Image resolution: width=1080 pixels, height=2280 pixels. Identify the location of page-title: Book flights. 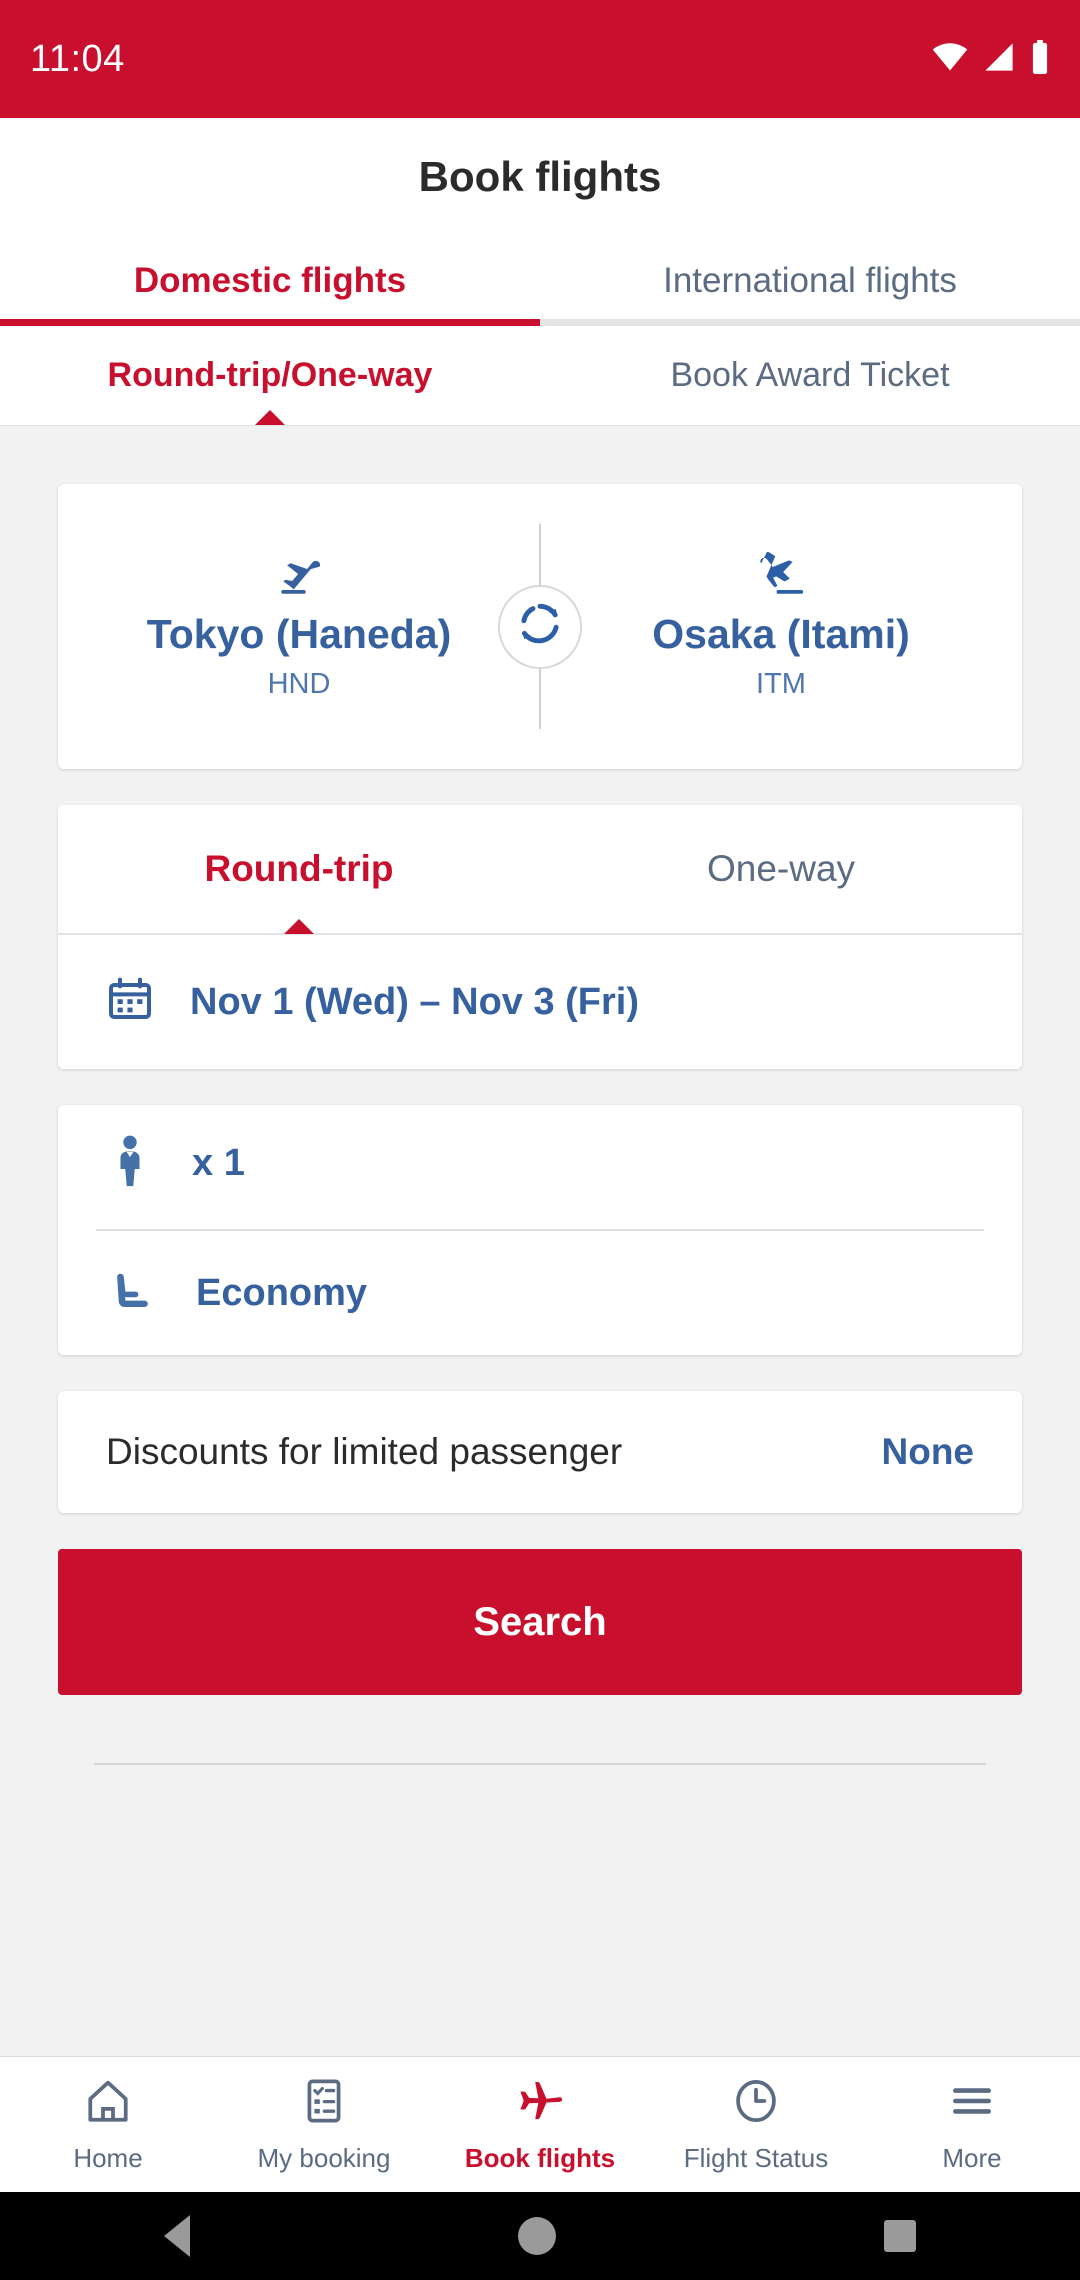
(540, 176).